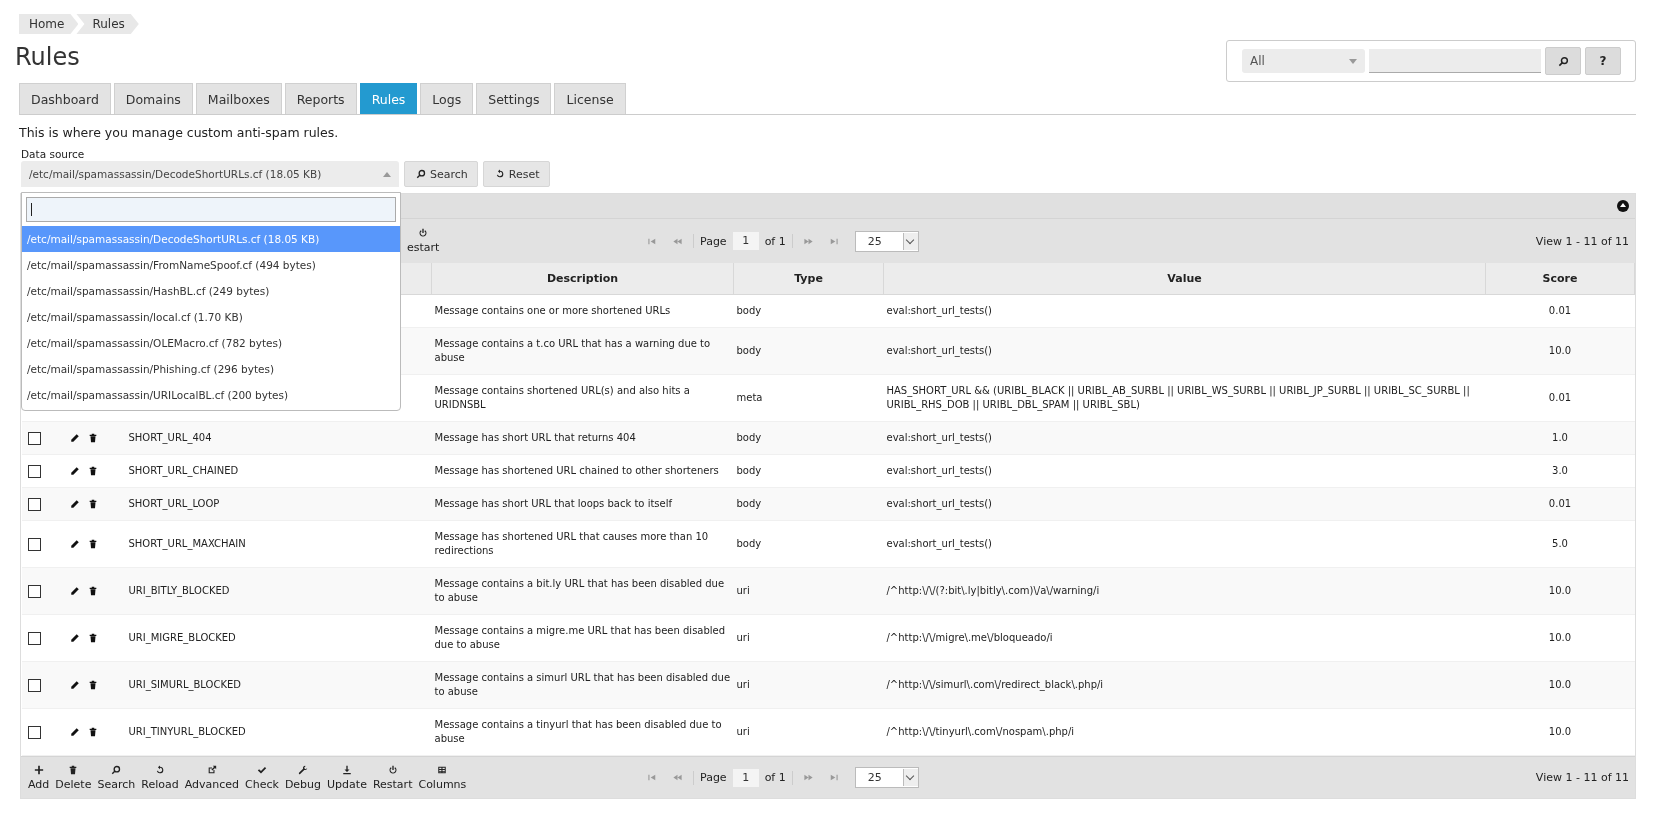 This screenshot has width=1660, height=832. What do you see at coordinates (210, 174) in the screenshot?
I see `data-source-select: /etc/mail/spamassassin/DecodeShortURLs.cf (18.05 KB)` at bounding box center [210, 174].